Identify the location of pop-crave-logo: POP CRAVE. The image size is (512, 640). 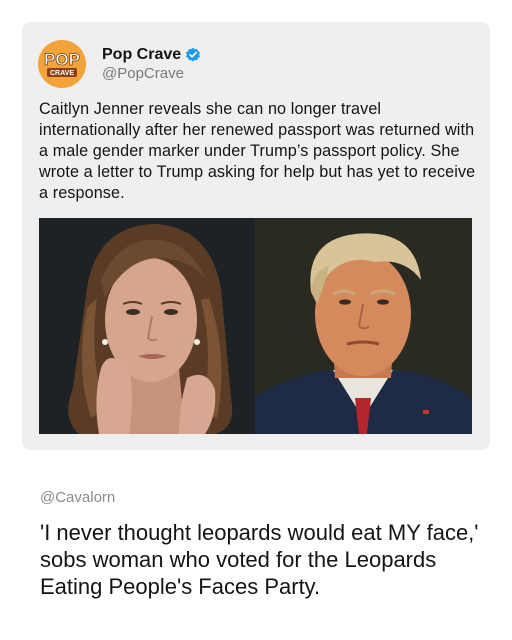
(62, 64).